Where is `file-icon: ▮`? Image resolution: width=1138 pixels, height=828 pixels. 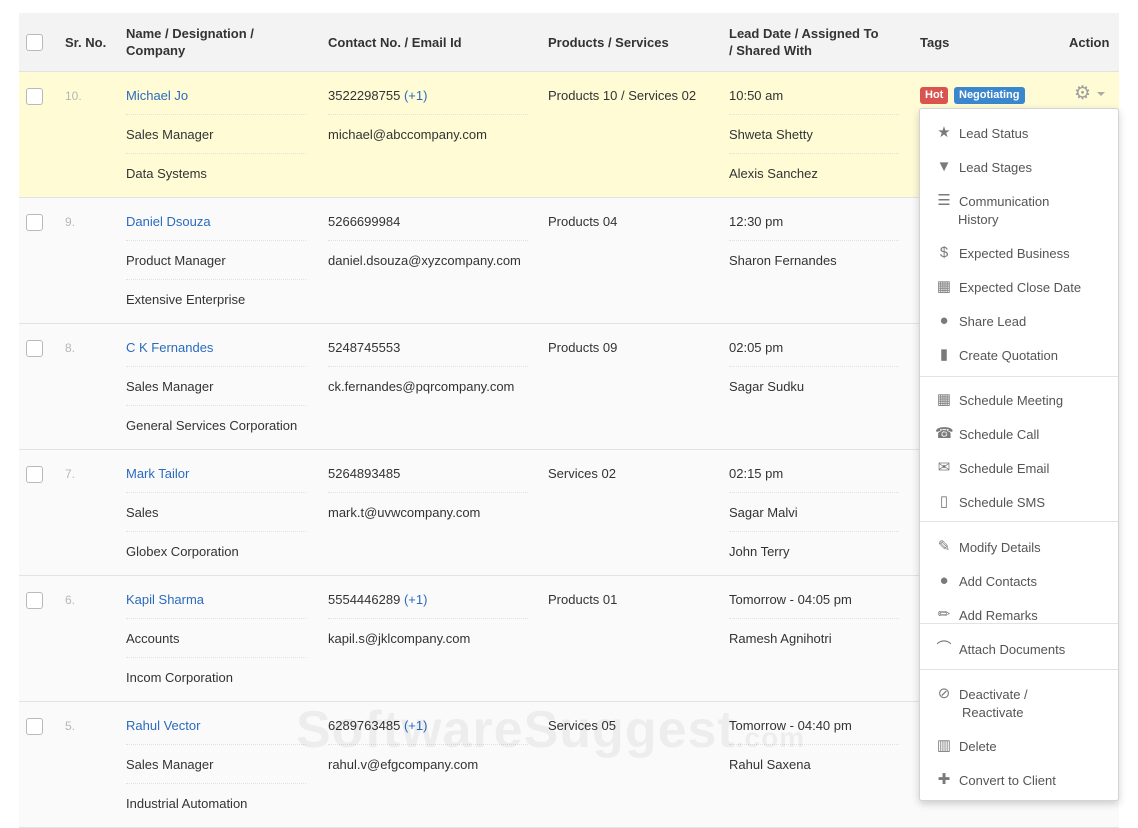
file-icon: ▮ is located at coordinates (944, 354).